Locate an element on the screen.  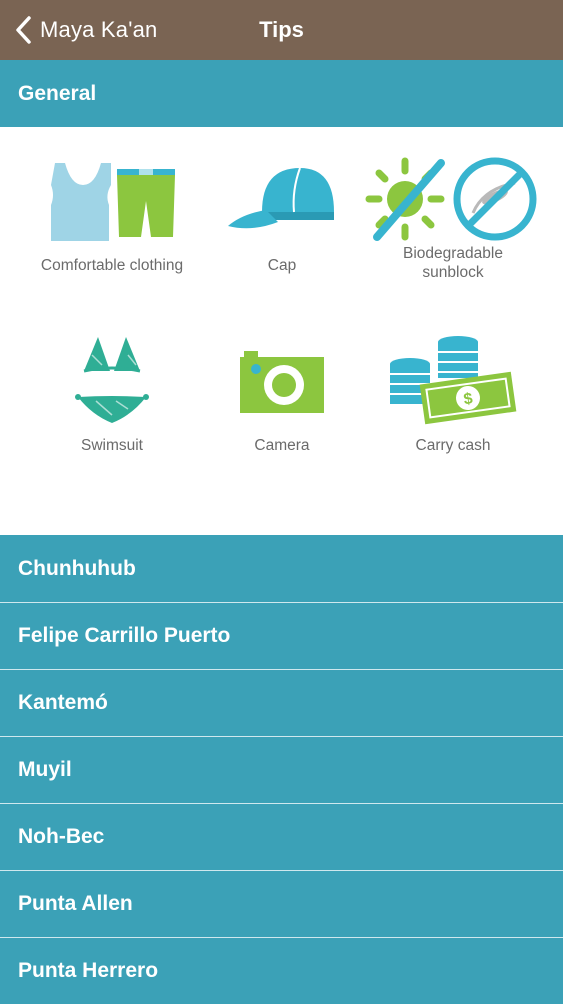
tip-cap: Cap is located at coordinates (282, 213).